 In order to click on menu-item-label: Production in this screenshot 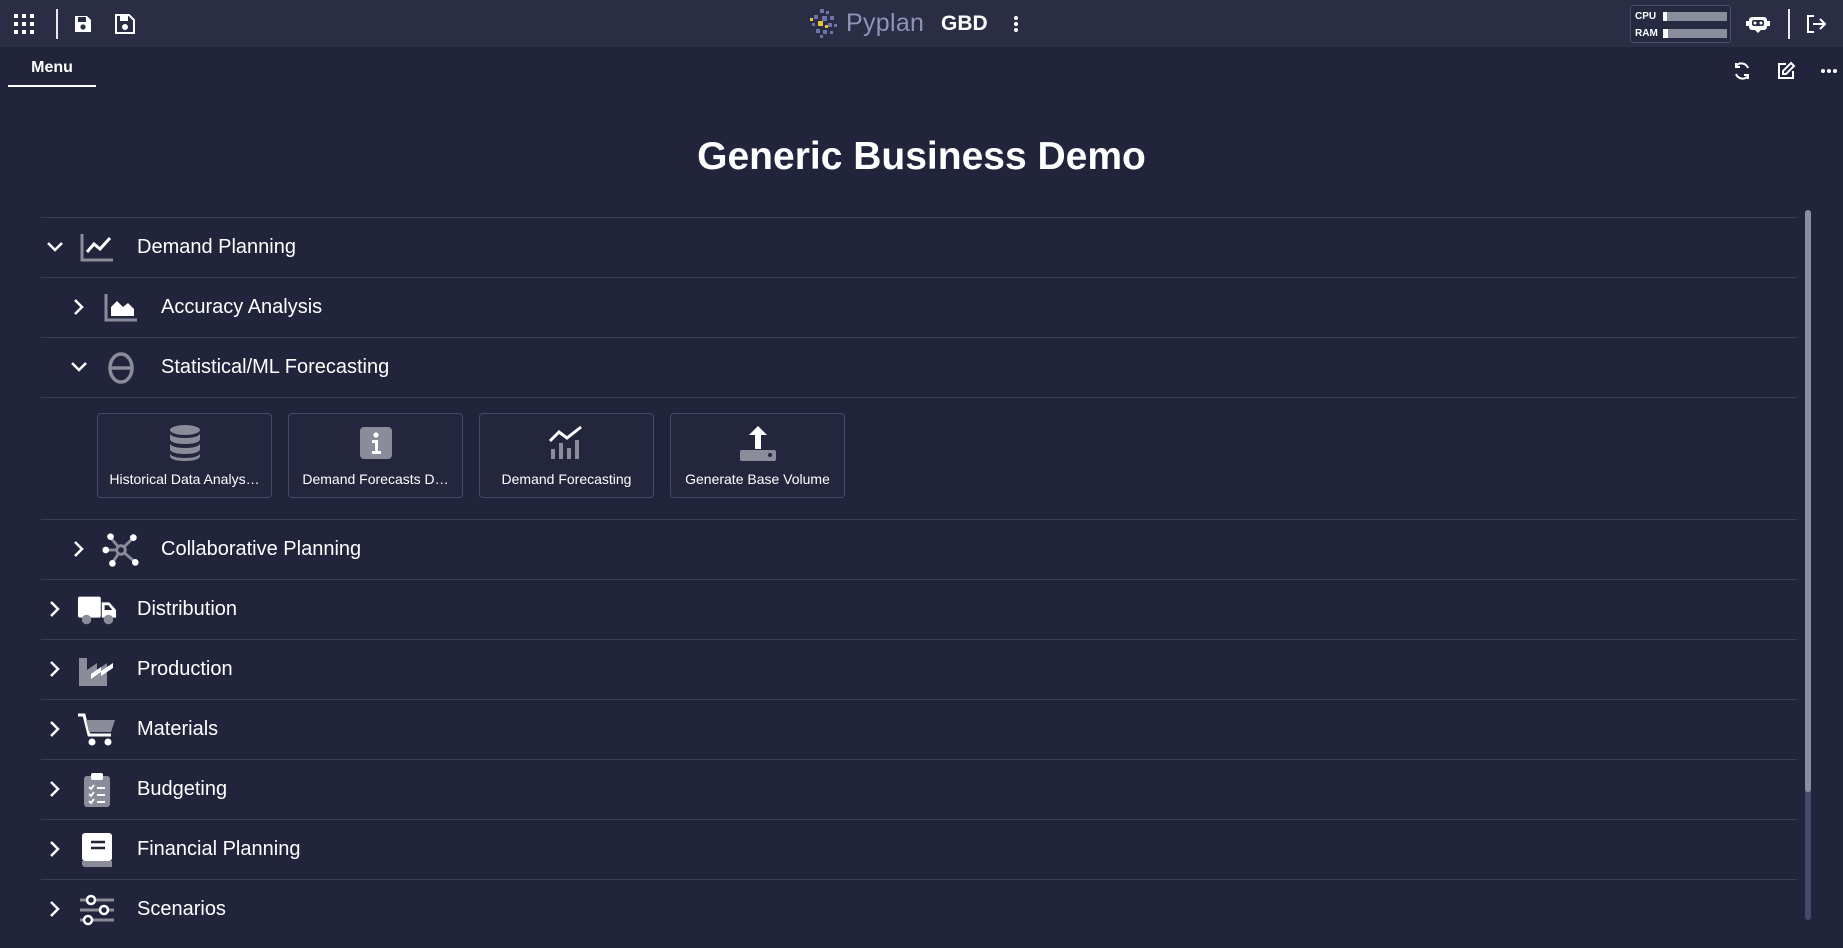, I will do `click(185, 669)`.